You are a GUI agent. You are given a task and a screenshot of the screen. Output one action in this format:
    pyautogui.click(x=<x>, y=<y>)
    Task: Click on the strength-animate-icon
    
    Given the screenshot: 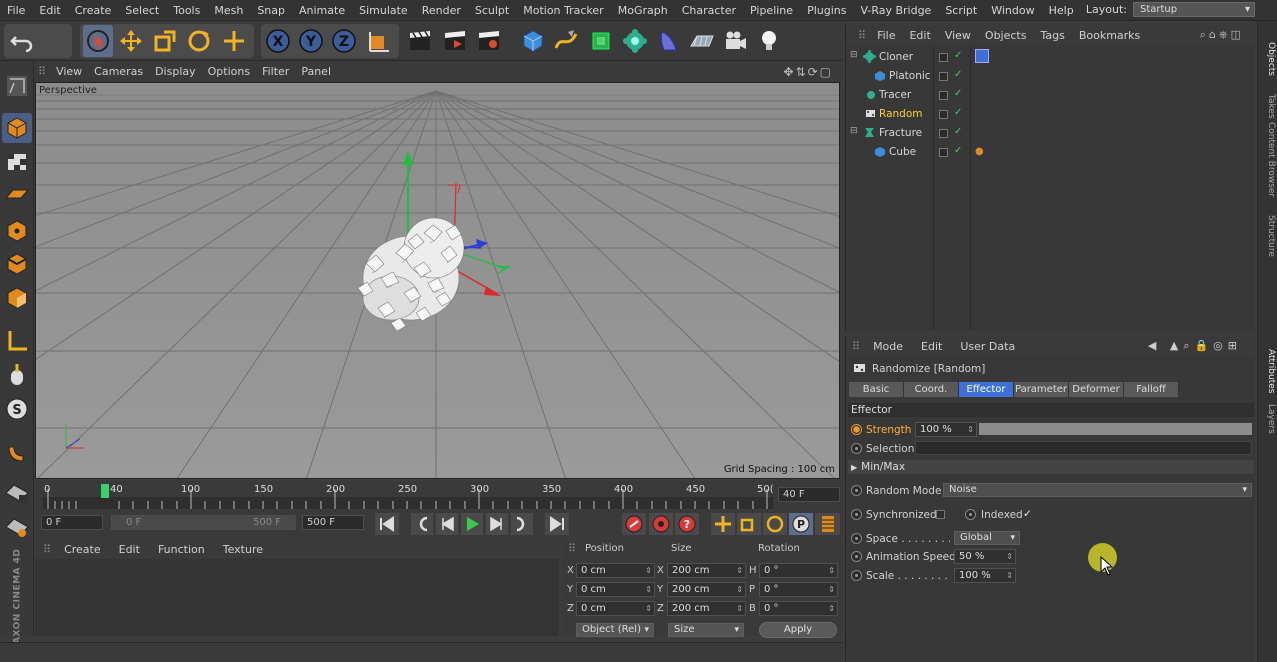 What is the action you would take?
    pyautogui.click(x=856, y=429)
    